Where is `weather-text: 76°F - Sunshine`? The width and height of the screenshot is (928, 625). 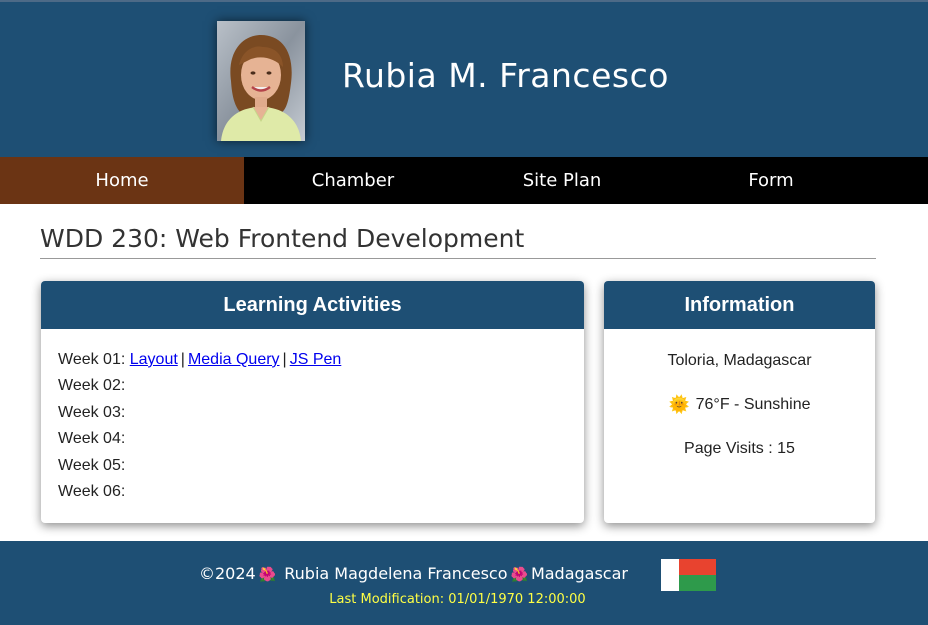
weather-text: 76°F - Sunshine is located at coordinates (753, 404).